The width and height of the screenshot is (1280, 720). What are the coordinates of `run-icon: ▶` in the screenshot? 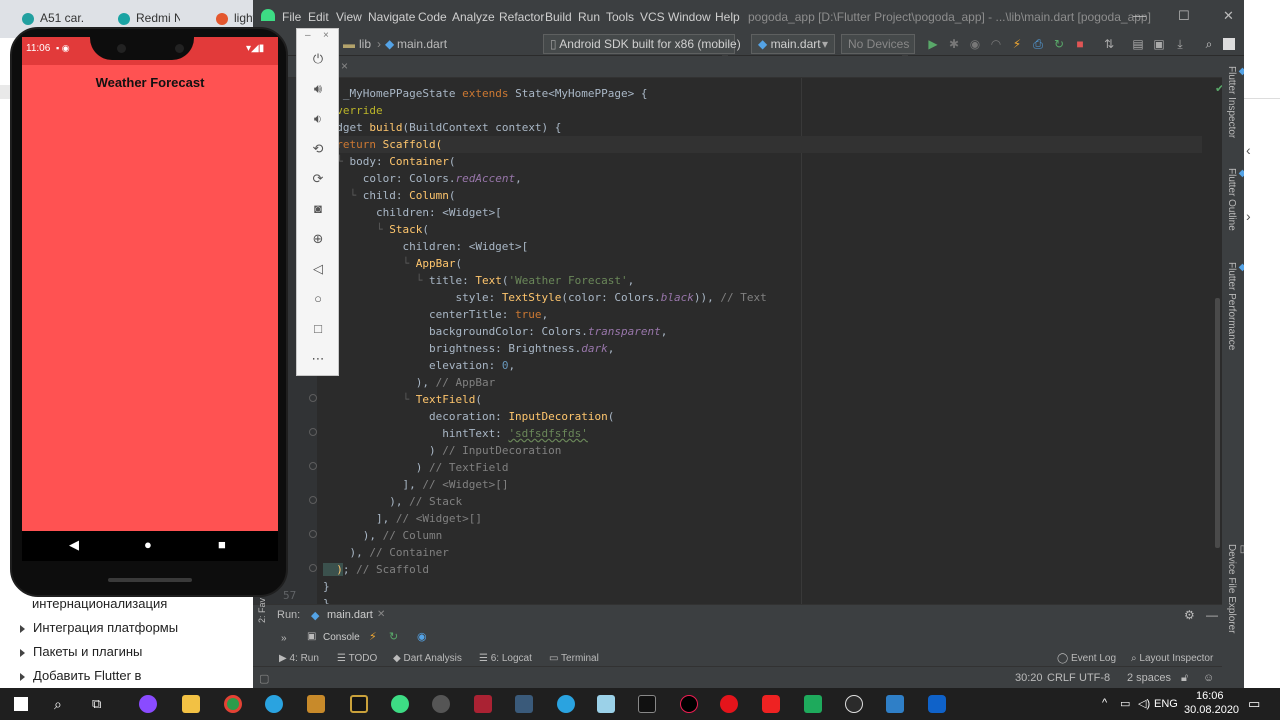 It's located at (933, 44).